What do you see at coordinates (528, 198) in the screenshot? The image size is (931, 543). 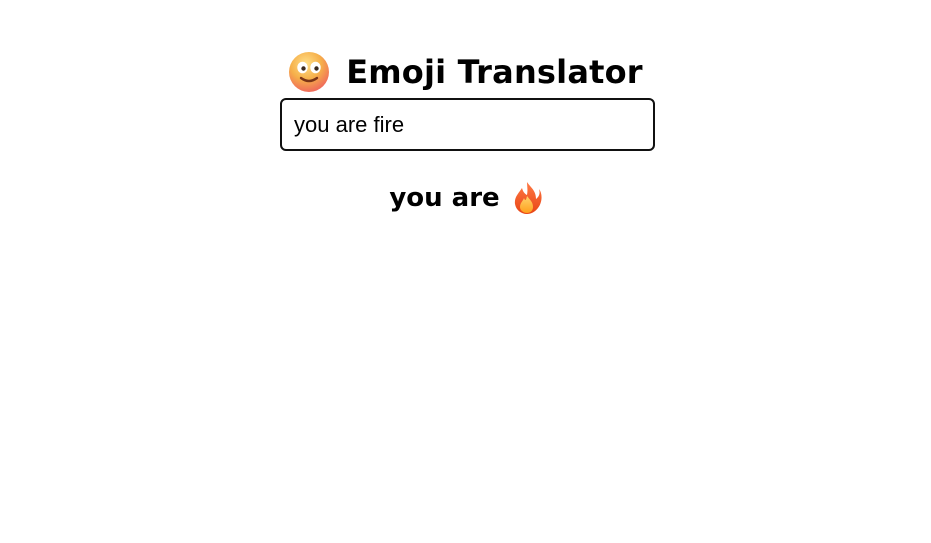 I see `fire-icon` at bounding box center [528, 198].